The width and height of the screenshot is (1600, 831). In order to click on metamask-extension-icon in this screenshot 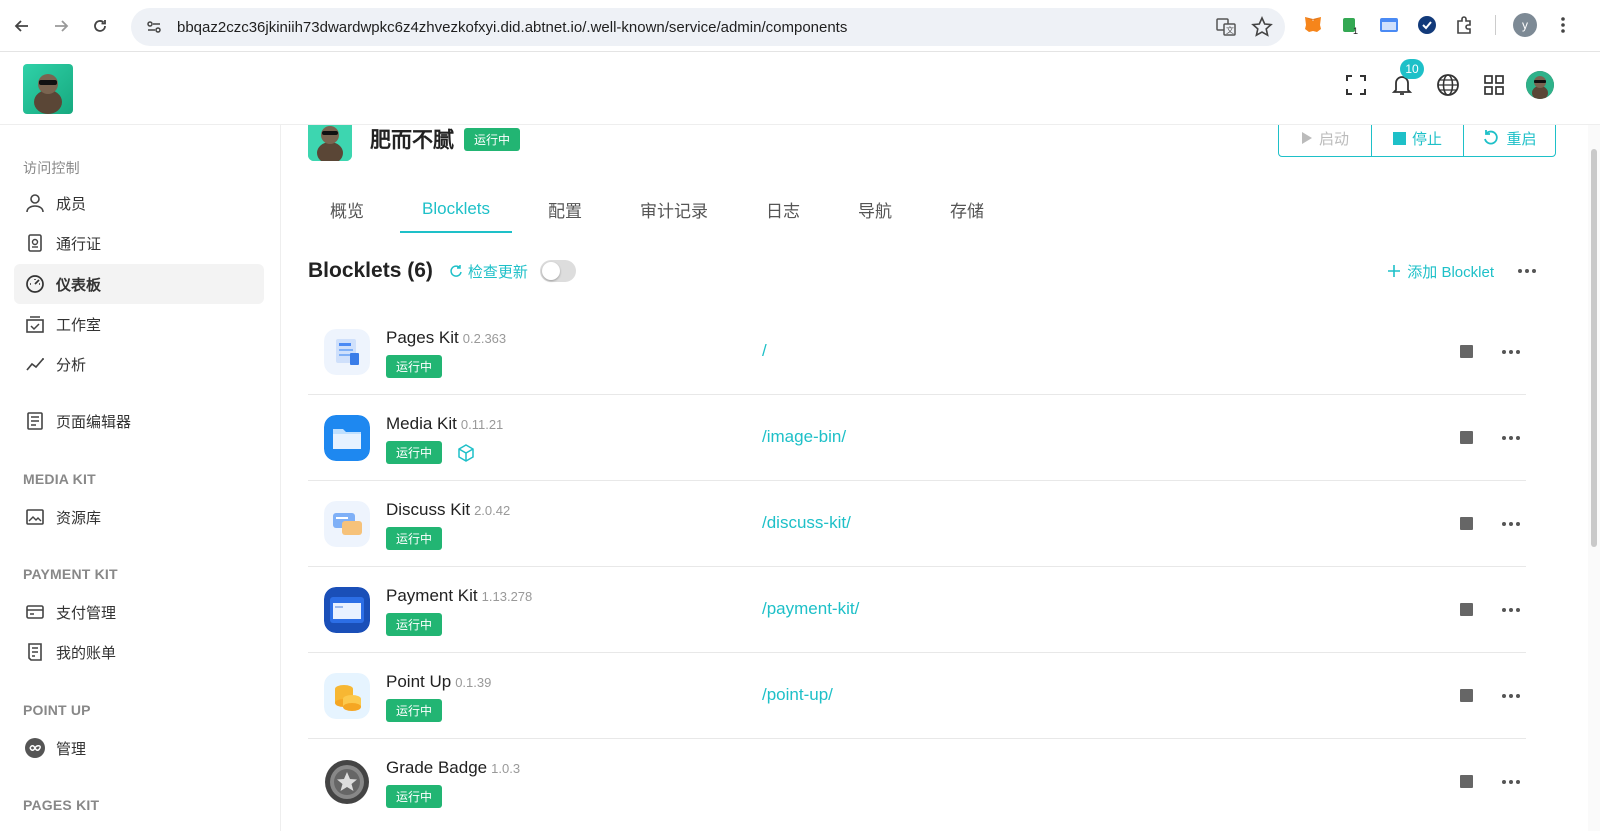, I will do `click(1313, 25)`.